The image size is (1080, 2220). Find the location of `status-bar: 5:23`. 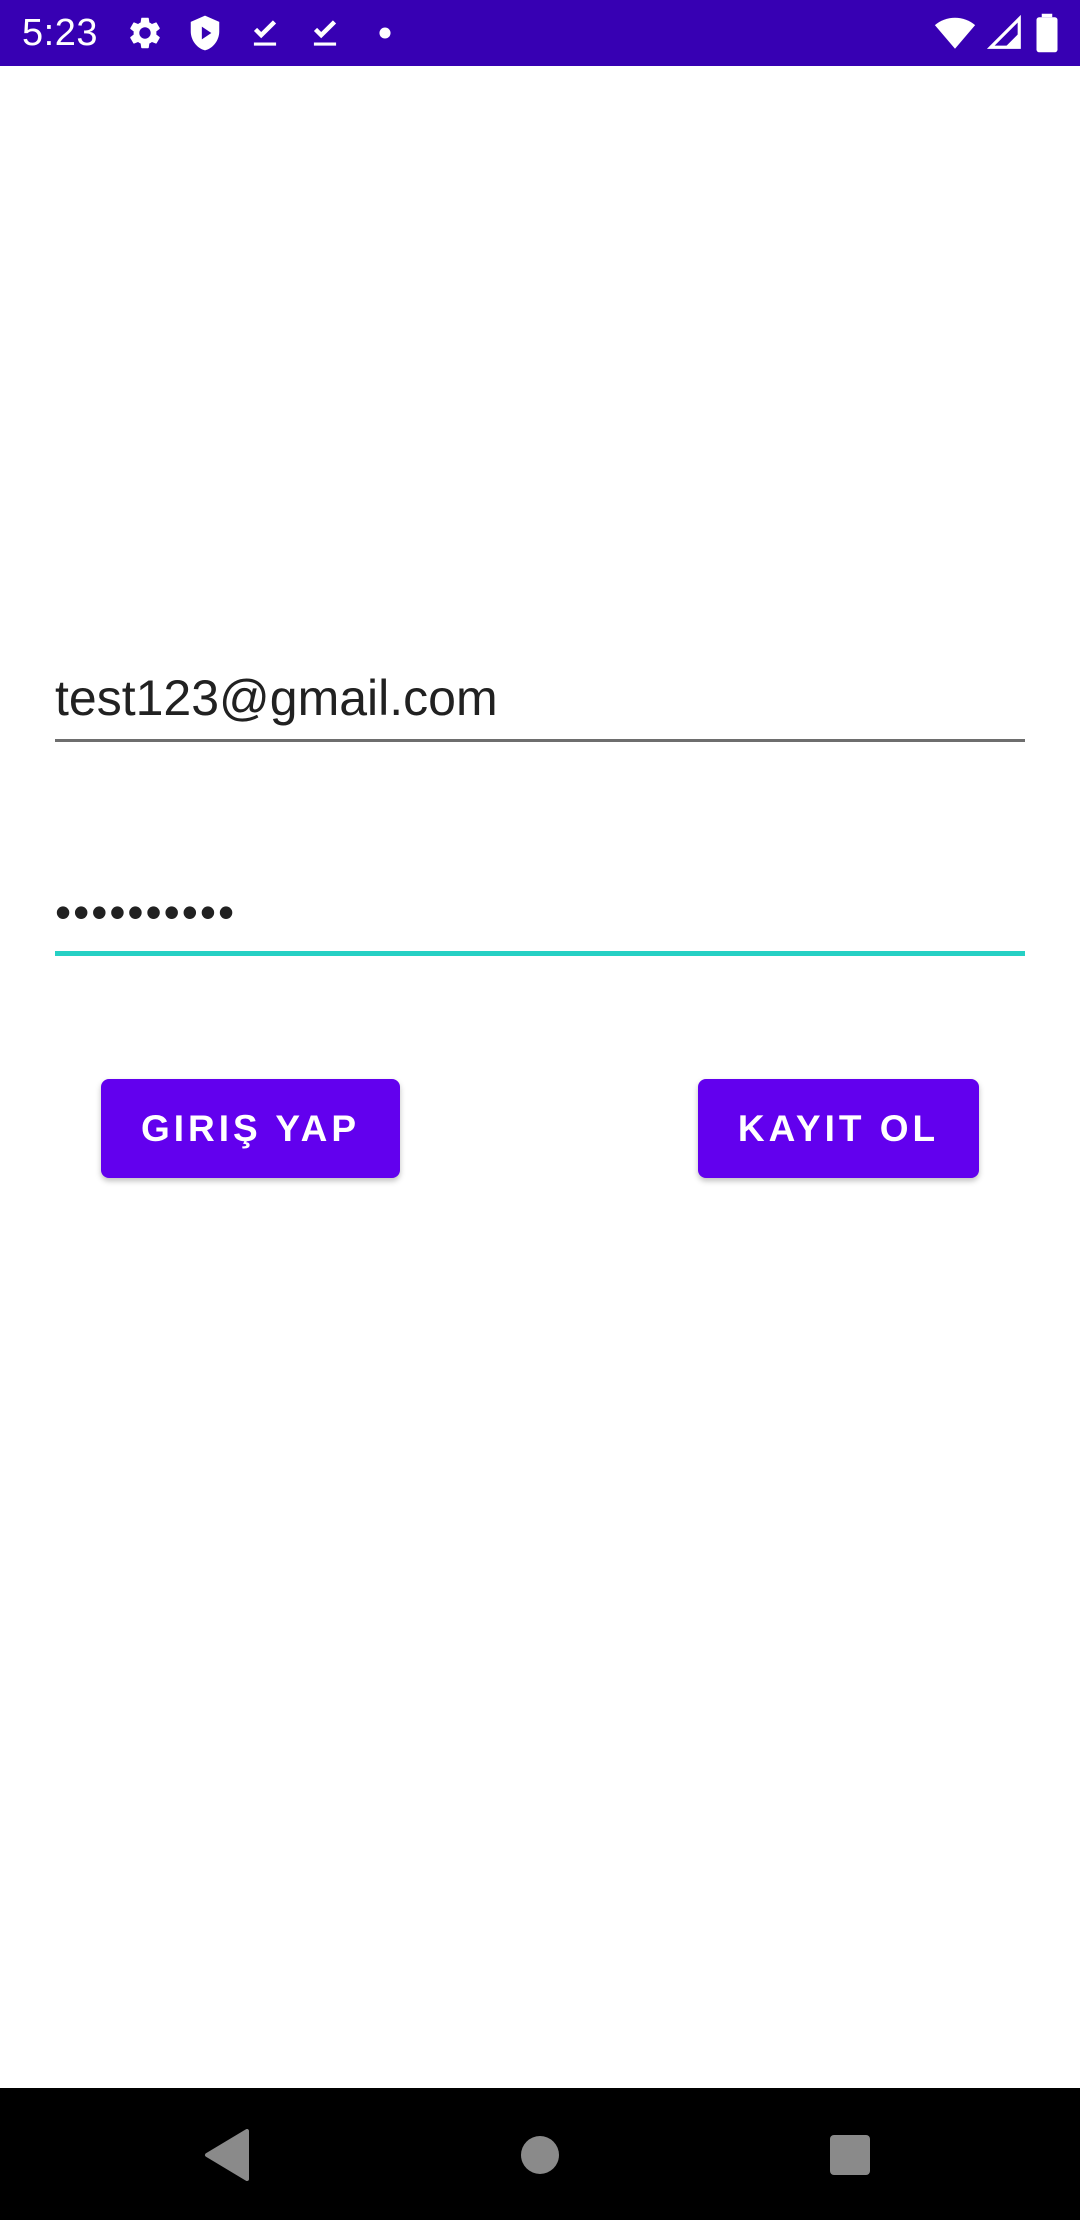

status-bar: 5:23 is located at coordinates (540, 33).